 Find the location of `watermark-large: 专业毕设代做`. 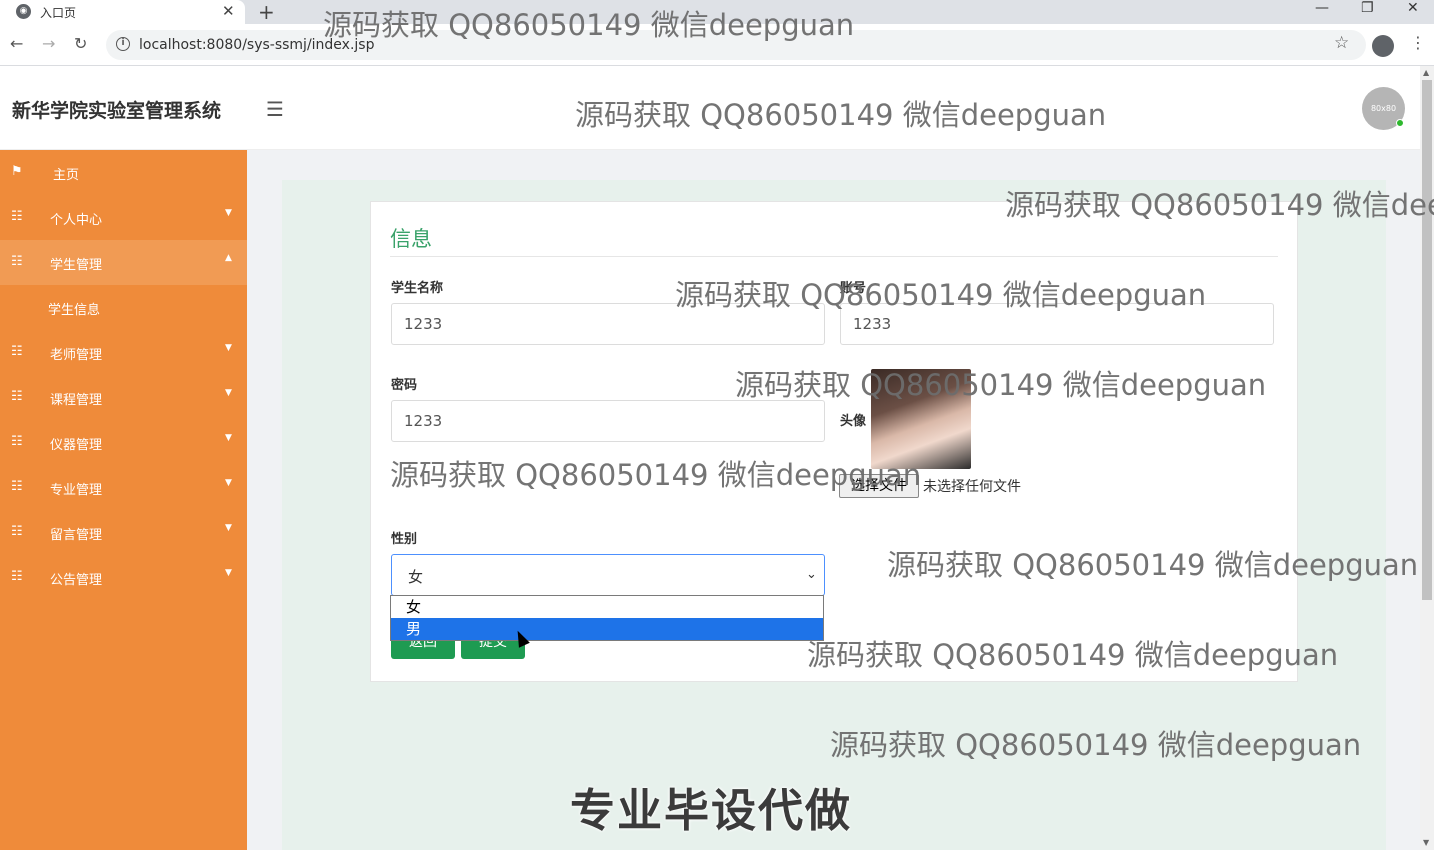

watermark-large: 专业毕设代做 is located at coordinates (711, 810).